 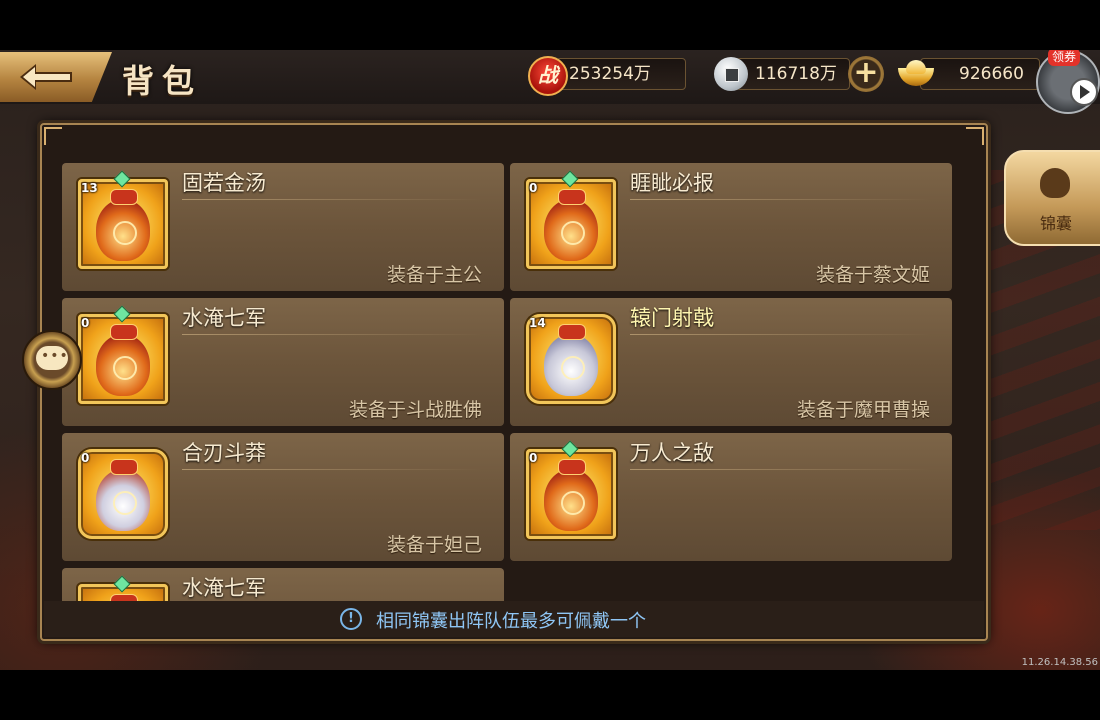 I want to click on chat-bubble-icon, so click(x=52, y=358).